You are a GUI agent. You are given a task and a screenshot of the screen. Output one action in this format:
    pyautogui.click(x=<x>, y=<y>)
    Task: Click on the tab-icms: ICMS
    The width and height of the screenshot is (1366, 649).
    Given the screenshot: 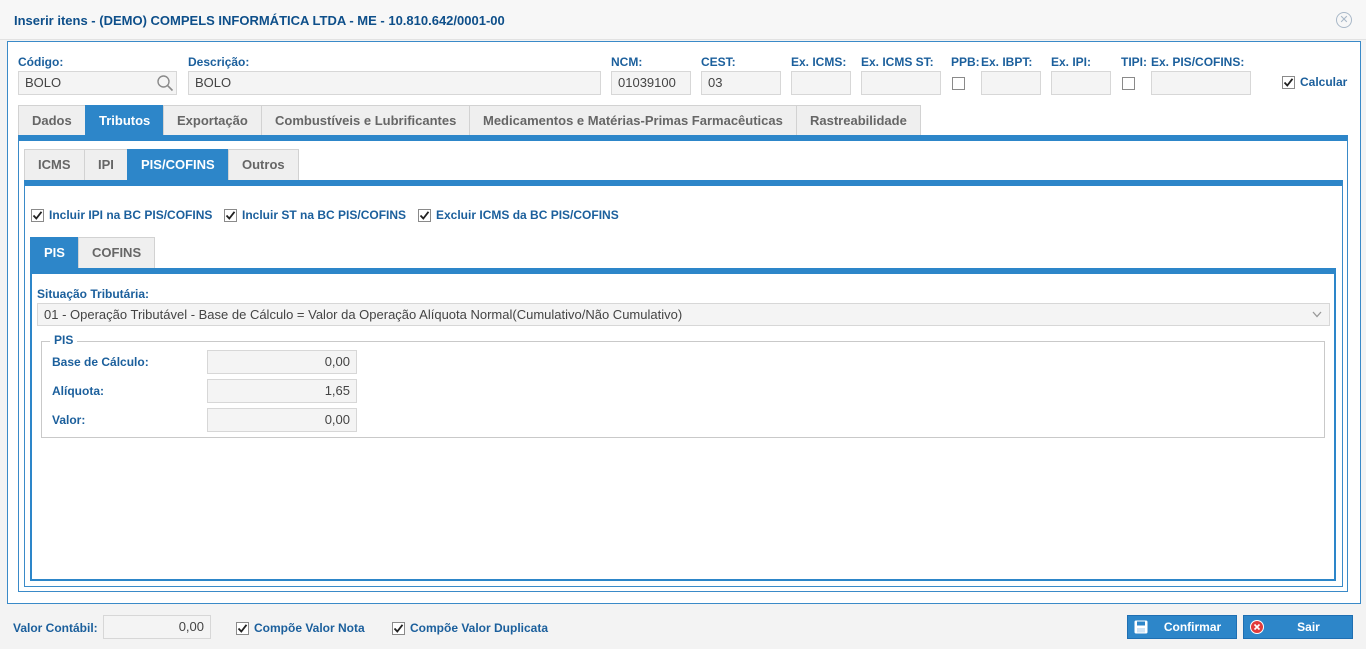 What is the action you would take?
    pyautogui.click(x=54, y=165)
    